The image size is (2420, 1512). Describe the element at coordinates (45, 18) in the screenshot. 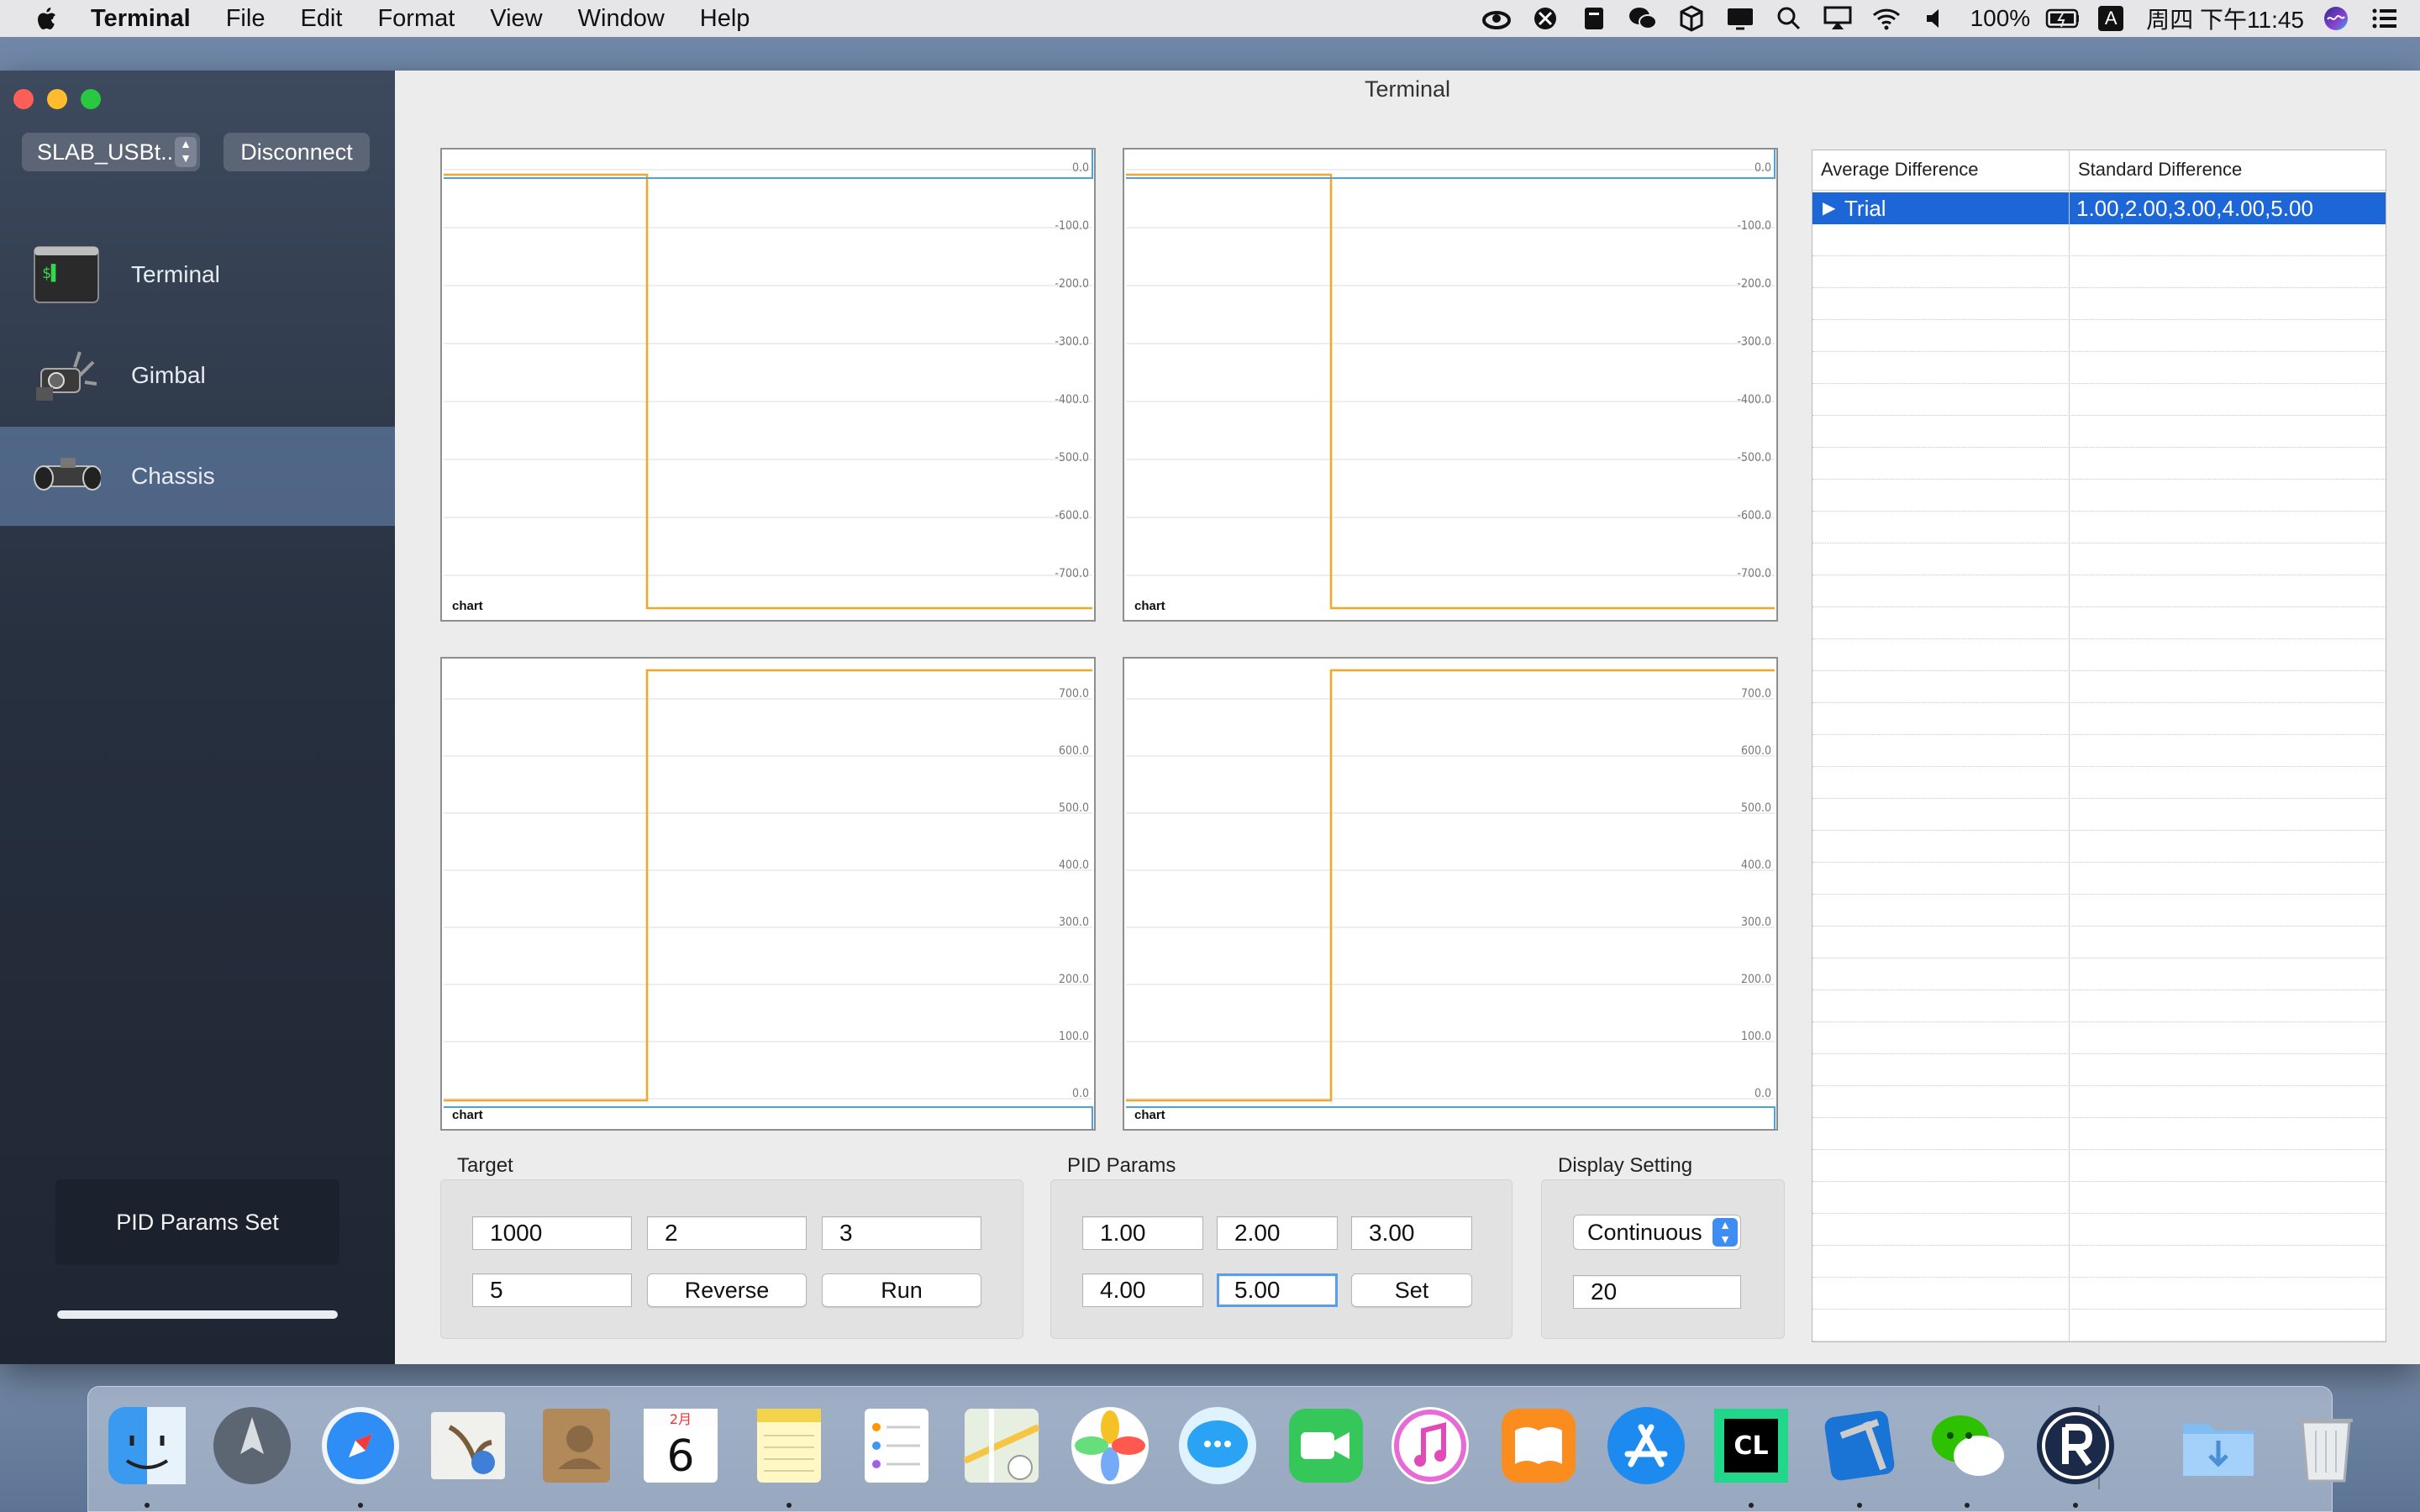

I see `apple-menu-icon` at that location.